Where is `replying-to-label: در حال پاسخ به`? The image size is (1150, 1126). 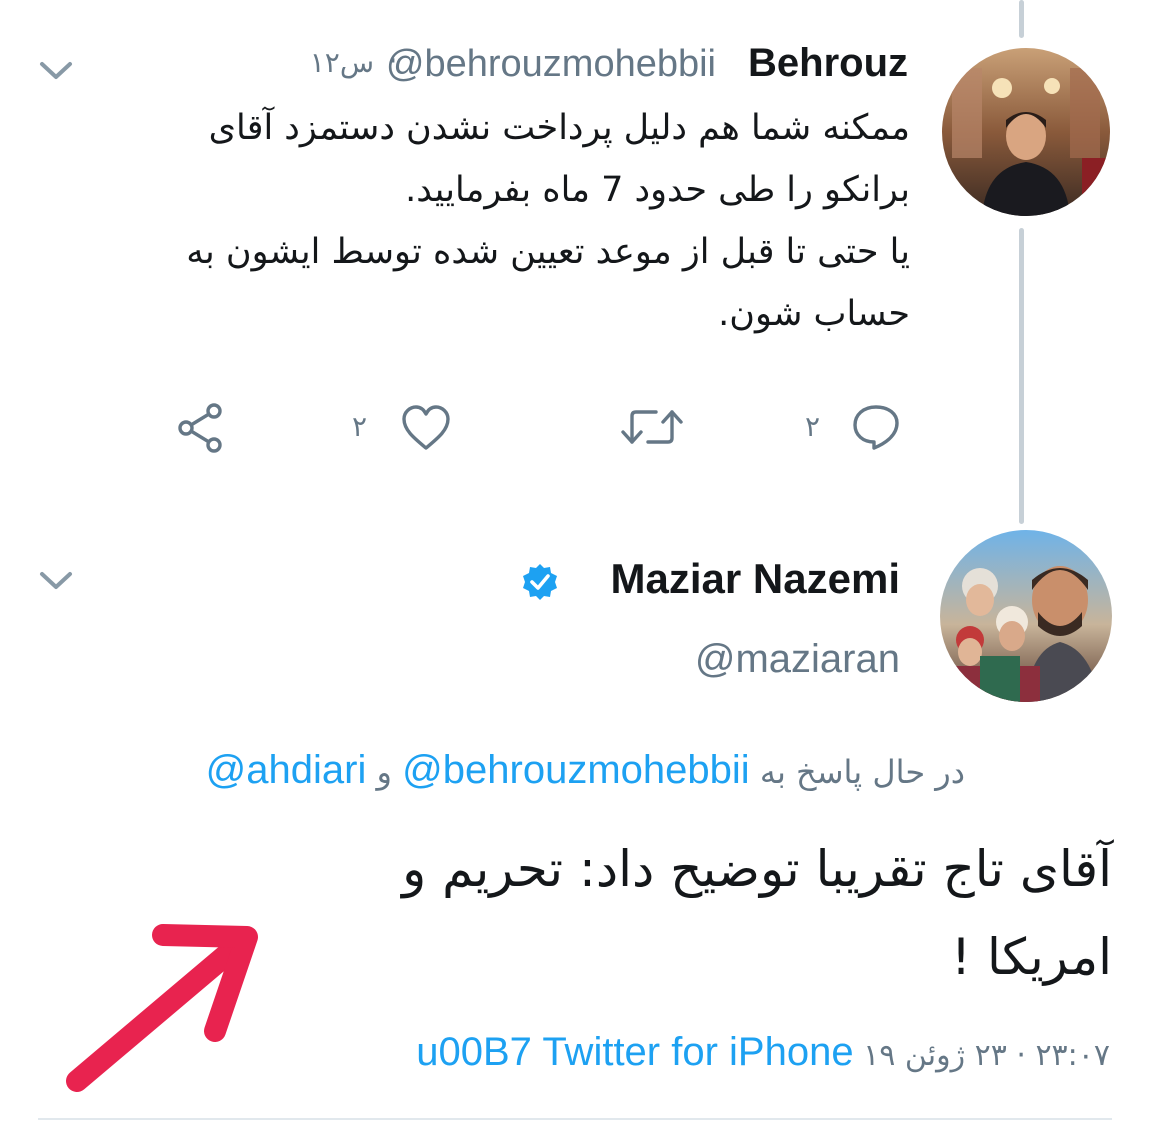
replying-to-label: در حال پاسخ به is located at coordinates (862, 772).